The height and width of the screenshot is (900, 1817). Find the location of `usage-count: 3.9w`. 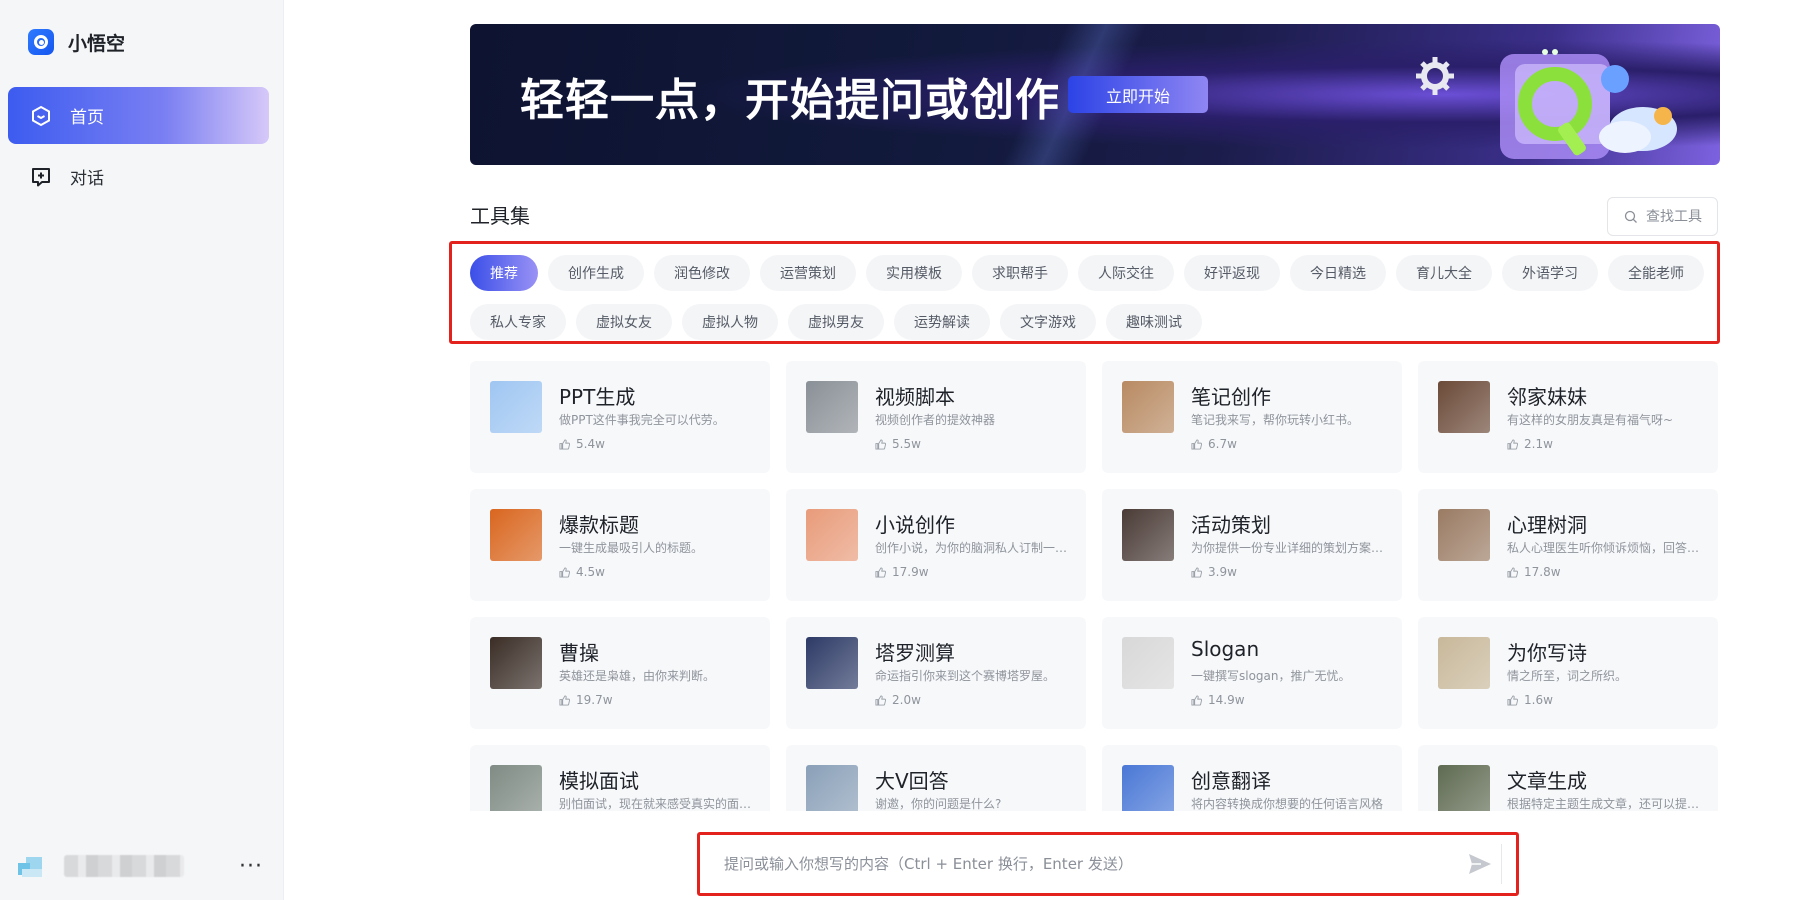

usage-count: 3.9w is located at coordinates (1222, 572).